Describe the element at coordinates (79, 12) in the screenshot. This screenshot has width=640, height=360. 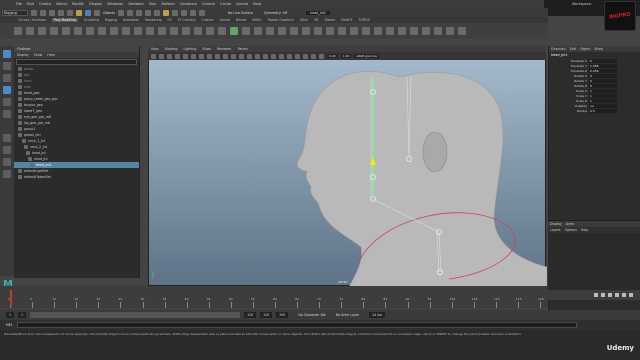
I see `select-hierarchy-icon` at that location.